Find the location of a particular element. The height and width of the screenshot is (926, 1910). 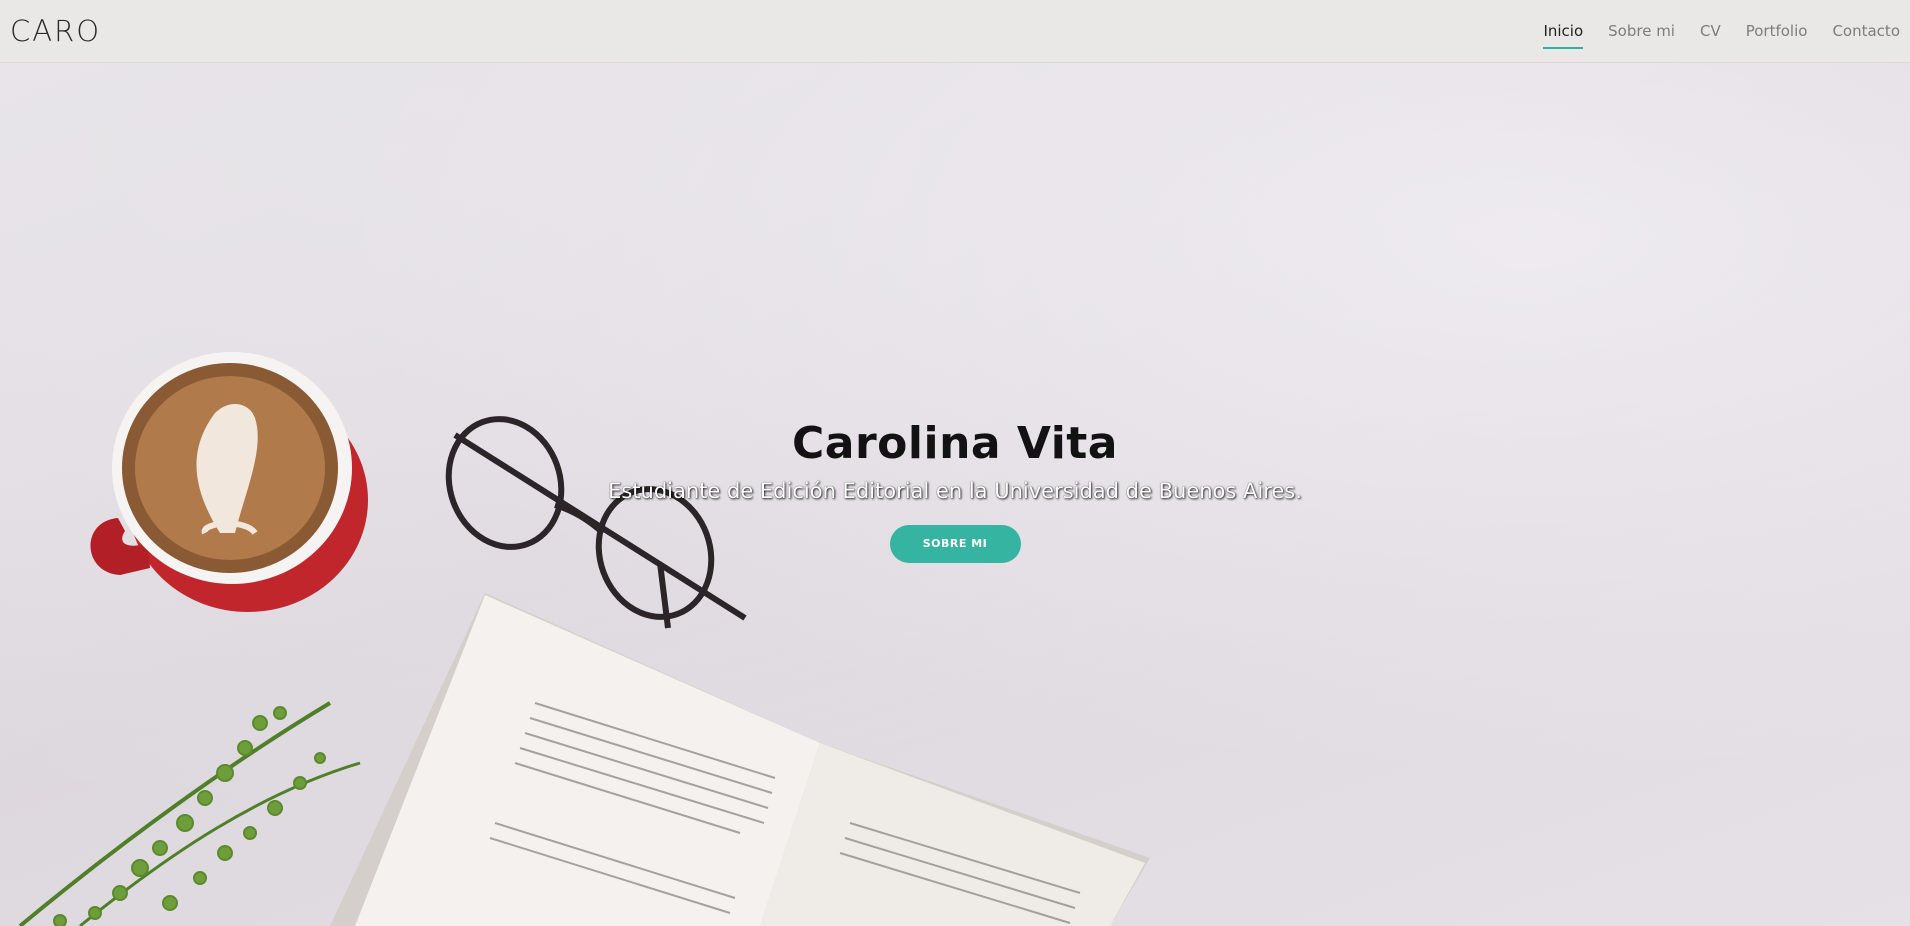

hero-title: Carolina Vita is located at coordinates (955, 443).